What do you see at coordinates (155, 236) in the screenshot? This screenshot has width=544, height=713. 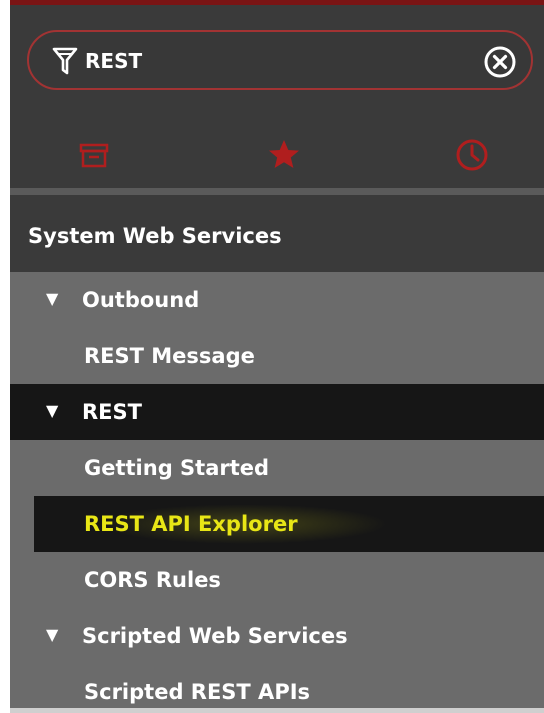 I see `section-title: System Web Services` at bounding box center [155, 236].